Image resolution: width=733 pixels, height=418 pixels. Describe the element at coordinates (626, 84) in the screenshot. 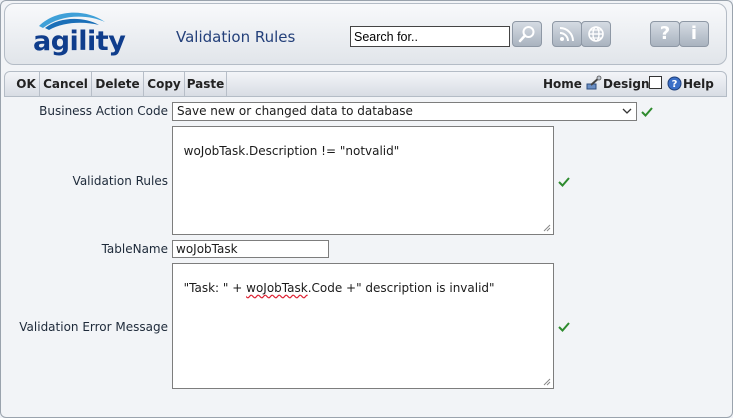

I see `design-link: Design` at that location.